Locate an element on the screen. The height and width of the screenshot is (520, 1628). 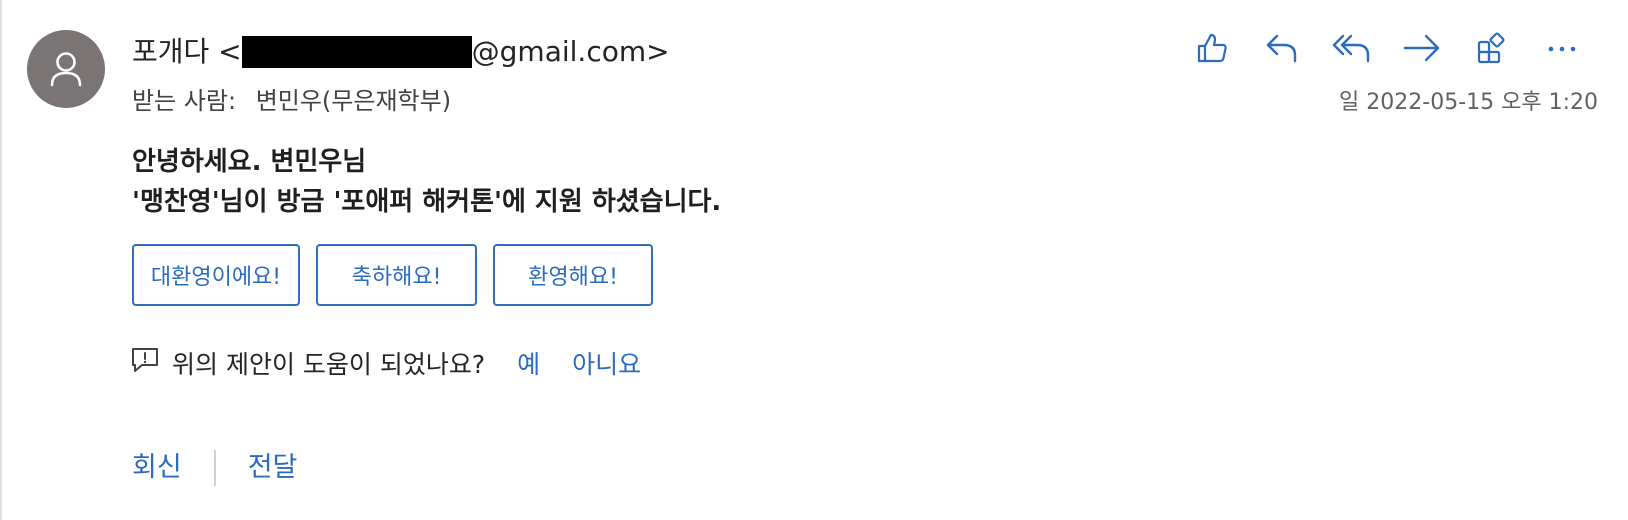
recipient-name: 변민우(무은재학부) is located at coordinates (353, 101).